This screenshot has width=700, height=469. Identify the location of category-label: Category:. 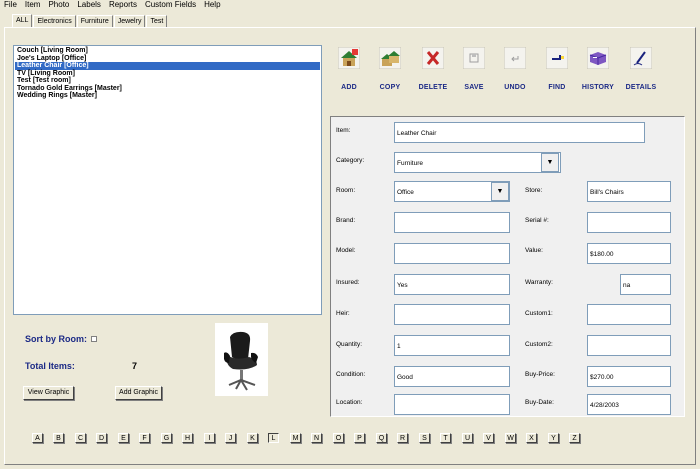
(350, 160).